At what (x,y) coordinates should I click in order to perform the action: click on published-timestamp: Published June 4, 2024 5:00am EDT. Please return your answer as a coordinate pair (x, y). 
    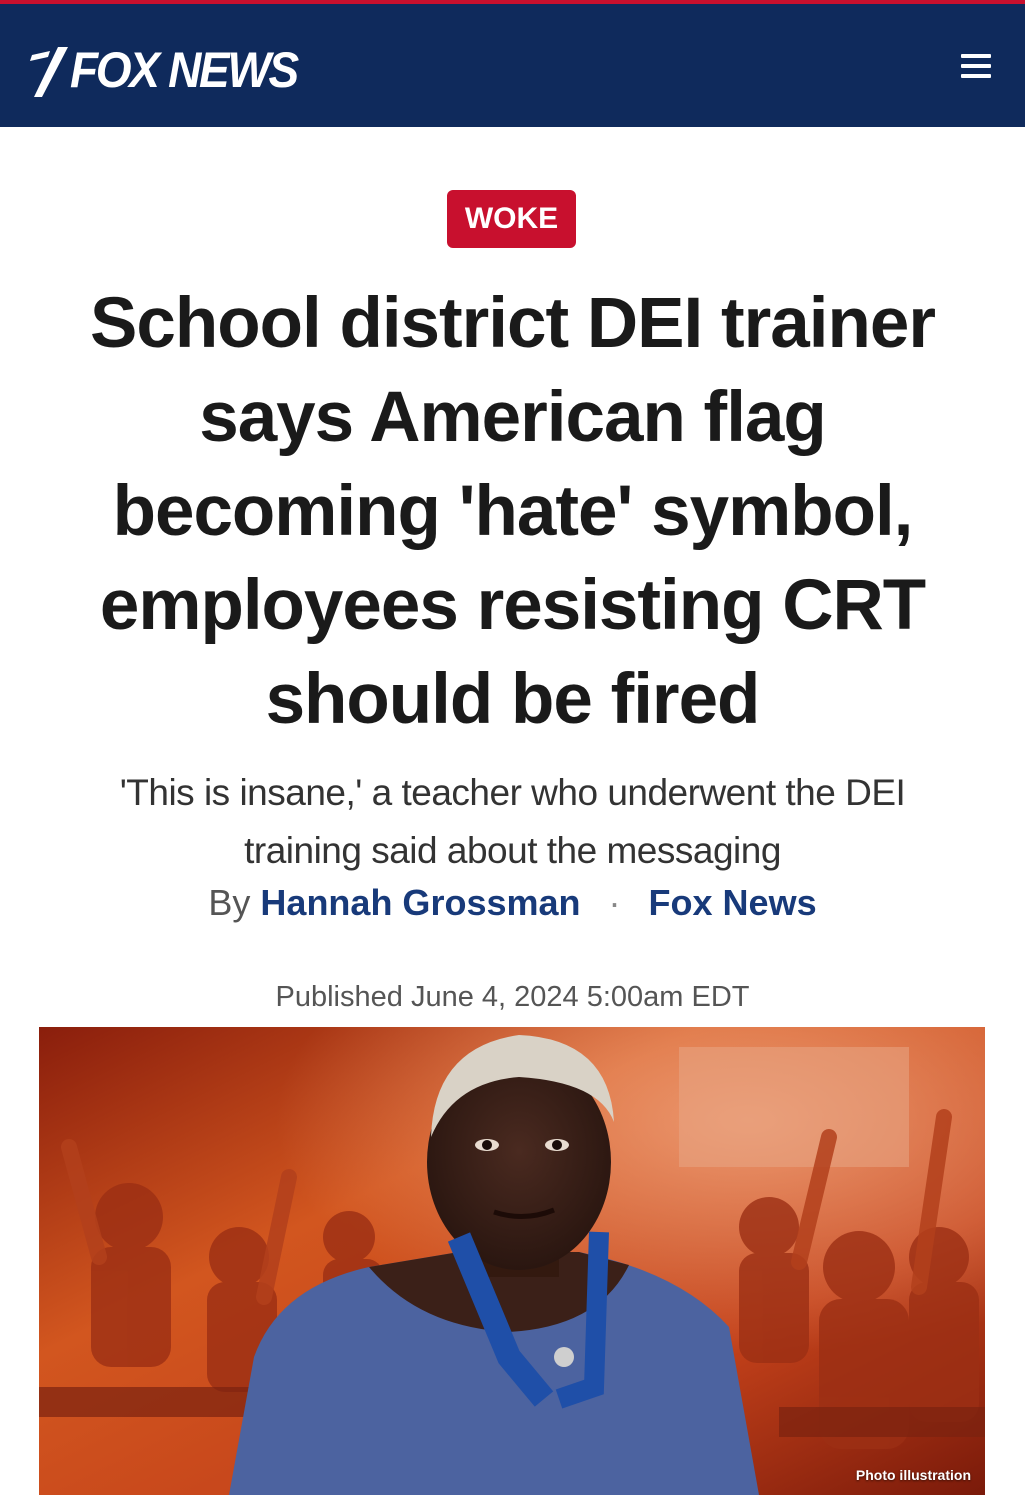
    Looking at the image, I should click on (512, 997).